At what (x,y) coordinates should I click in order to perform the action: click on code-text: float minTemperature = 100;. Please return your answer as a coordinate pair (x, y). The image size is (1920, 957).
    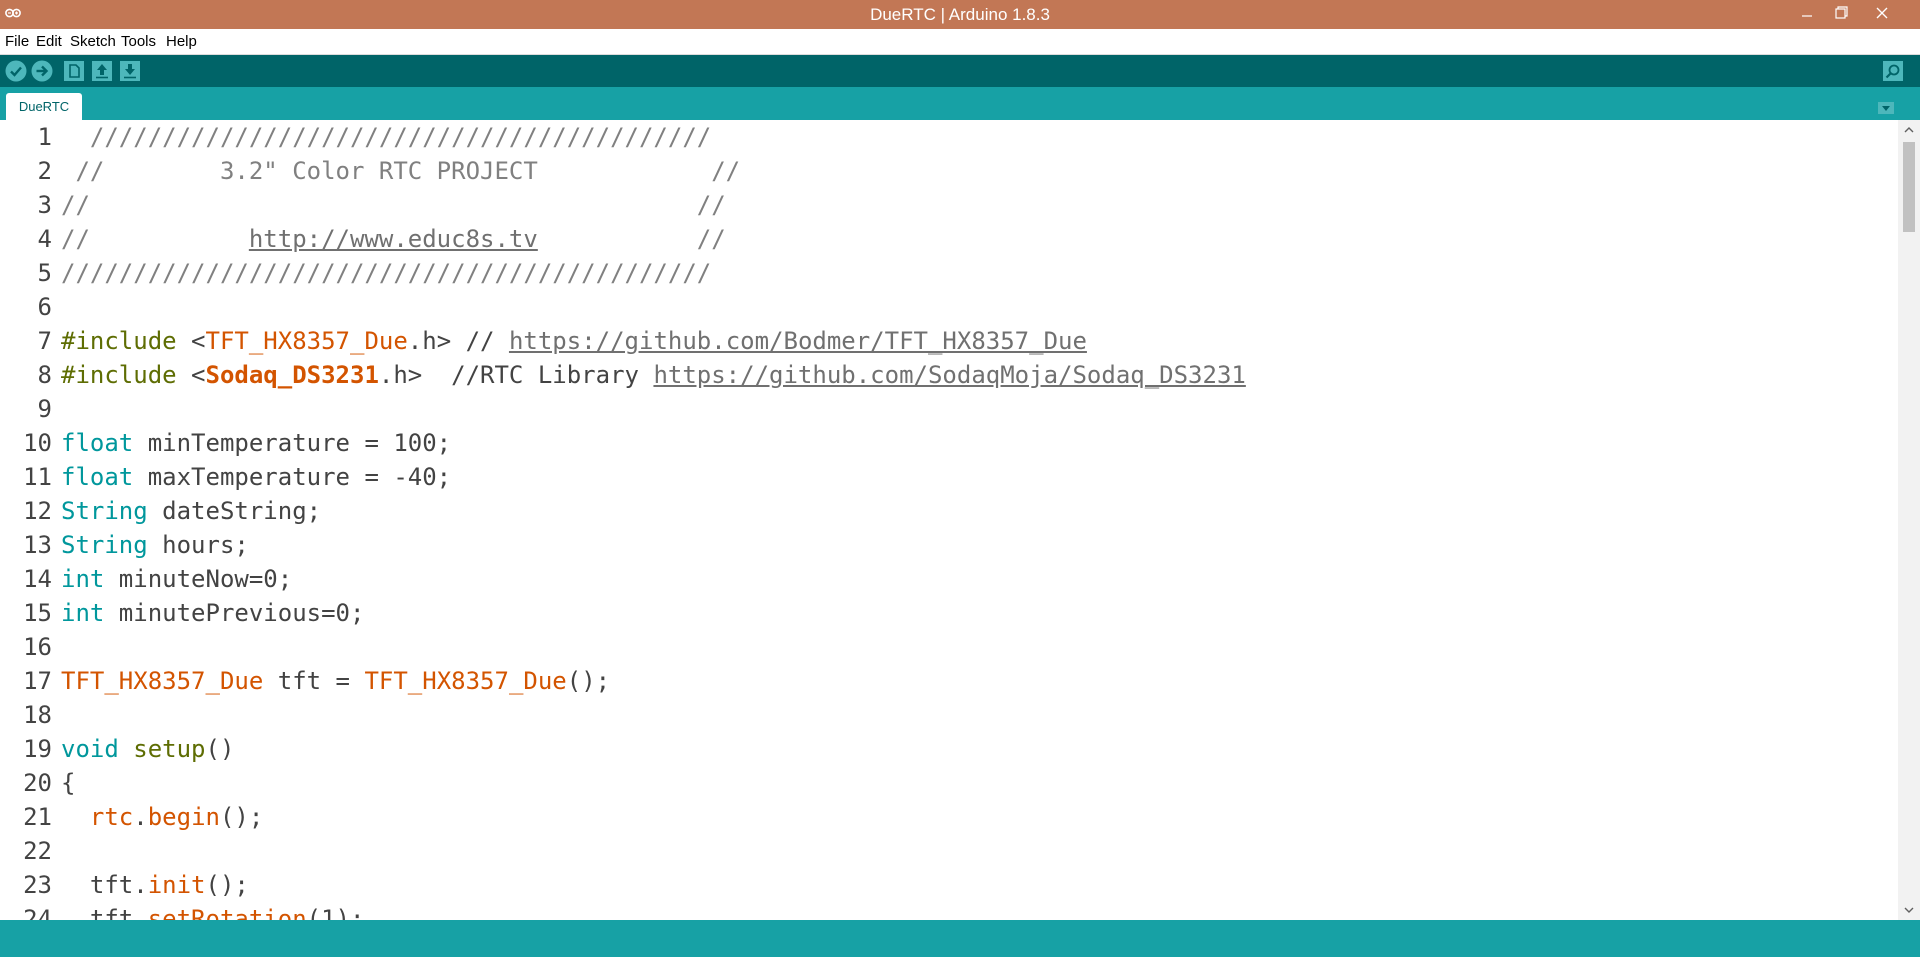
    Looking at the image, I should click on (256, 443).